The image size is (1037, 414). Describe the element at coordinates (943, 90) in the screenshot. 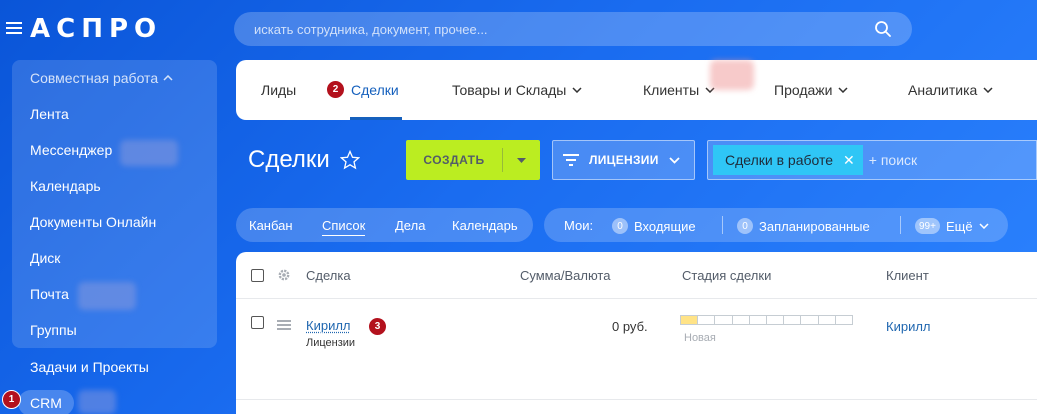

I see `tab-label: Аналитика` at that location.